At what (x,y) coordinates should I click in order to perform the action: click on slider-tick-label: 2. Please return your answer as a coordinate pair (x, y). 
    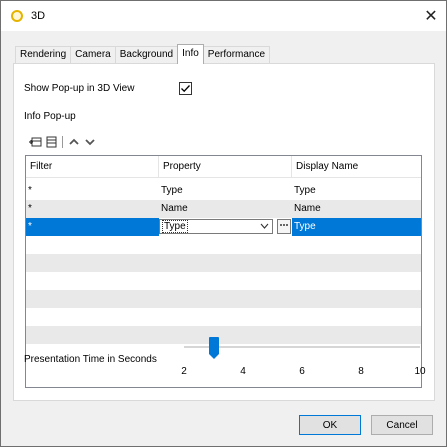
    Looking at the image, I should click on (184, 371).